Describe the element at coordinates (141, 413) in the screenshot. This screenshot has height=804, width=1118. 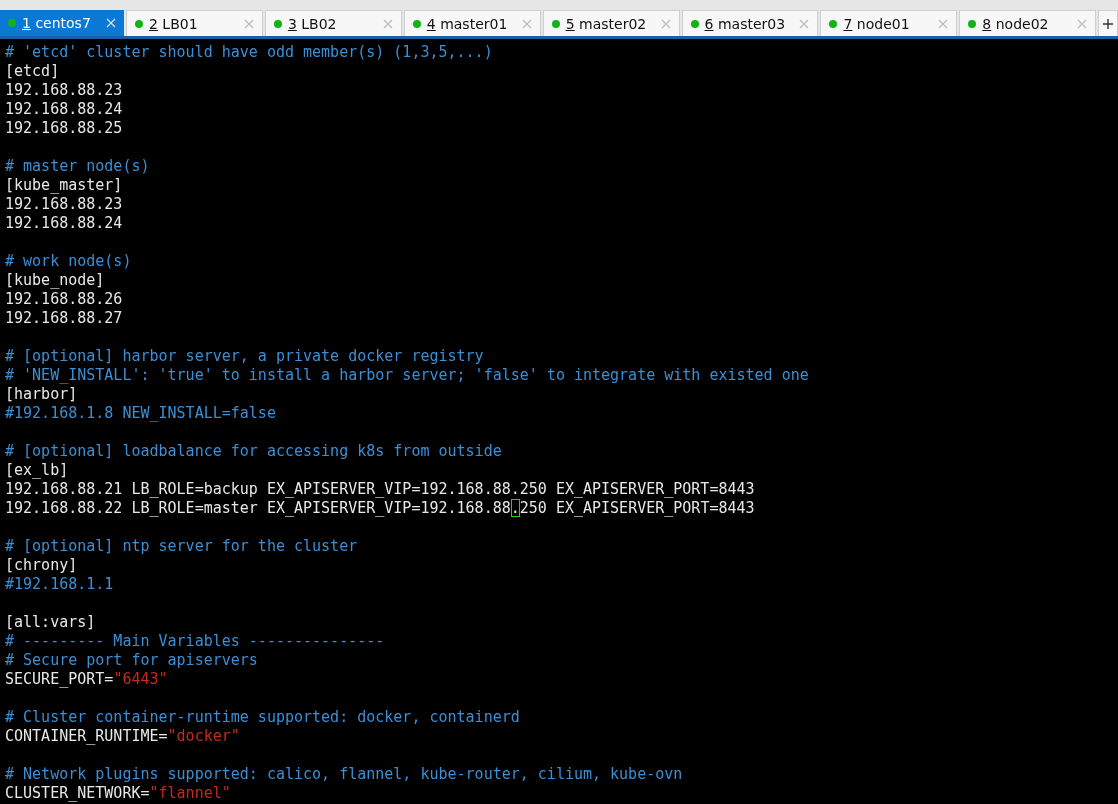
I see `terminal-line: #192.168.1.8 NEW_INSTALL=false` at that location.